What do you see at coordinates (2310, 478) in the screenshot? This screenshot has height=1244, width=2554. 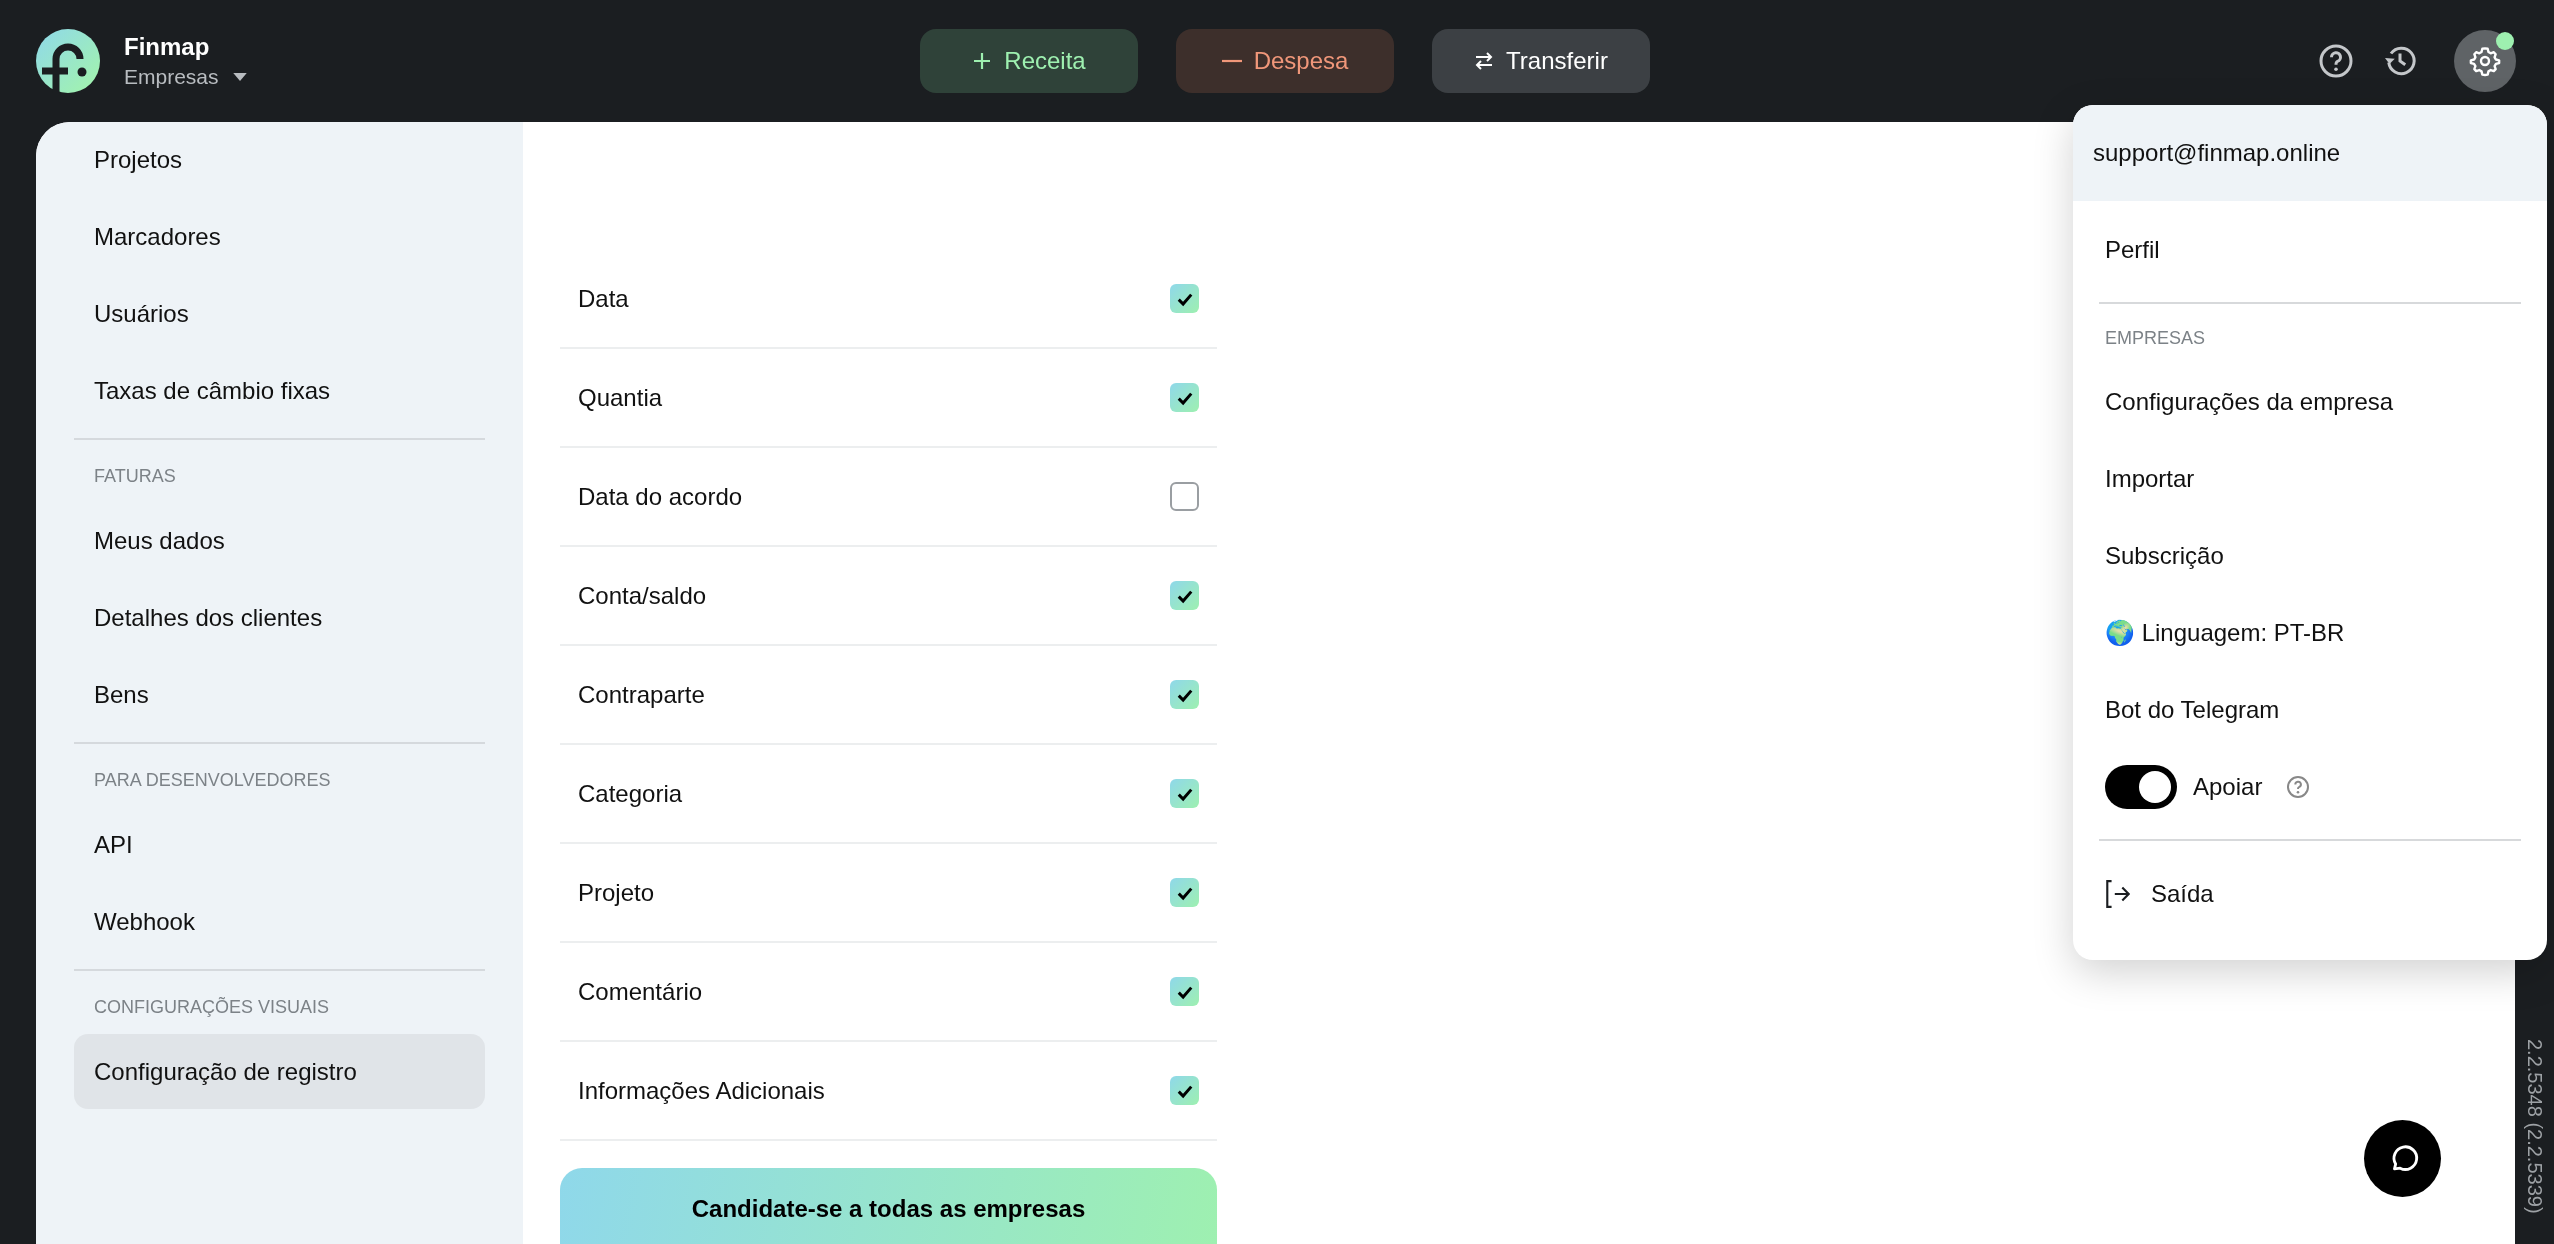 I see `menu-item: Importar` at bounding box center [2310, 478].